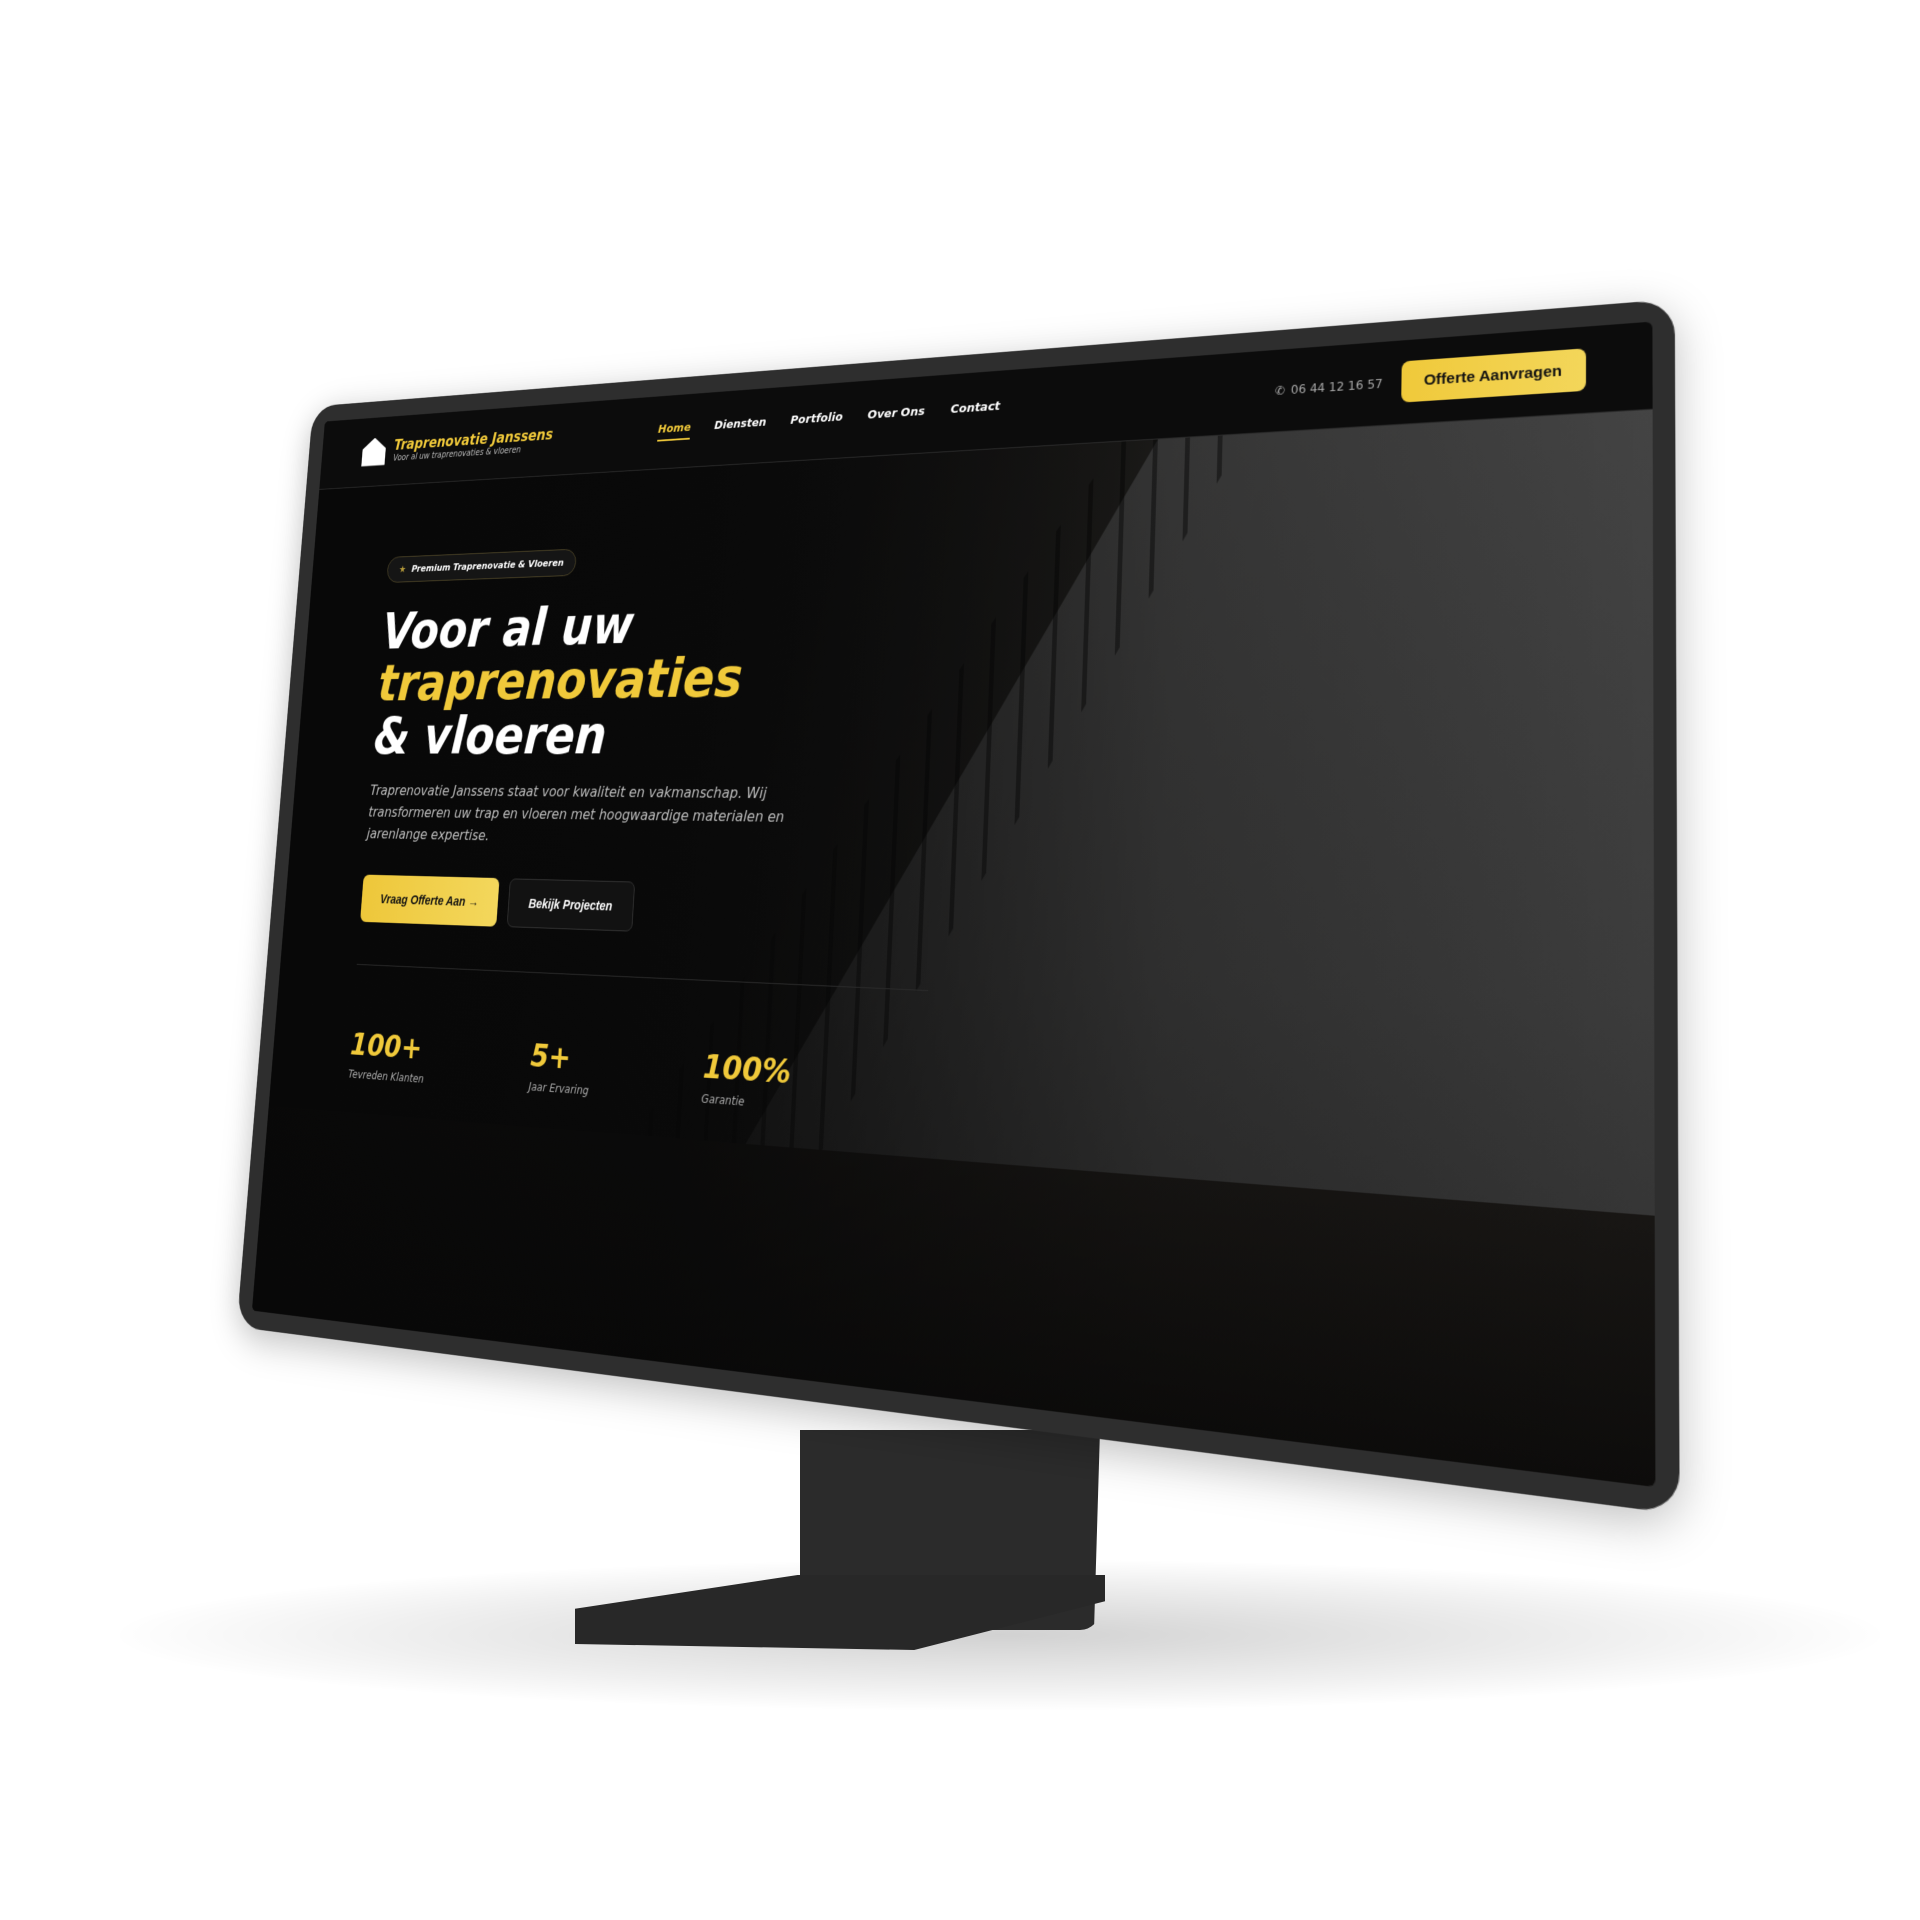 This screenshot has width=1920, height=1920. I want to click on stat-value: 5+, so click(551, 1057).